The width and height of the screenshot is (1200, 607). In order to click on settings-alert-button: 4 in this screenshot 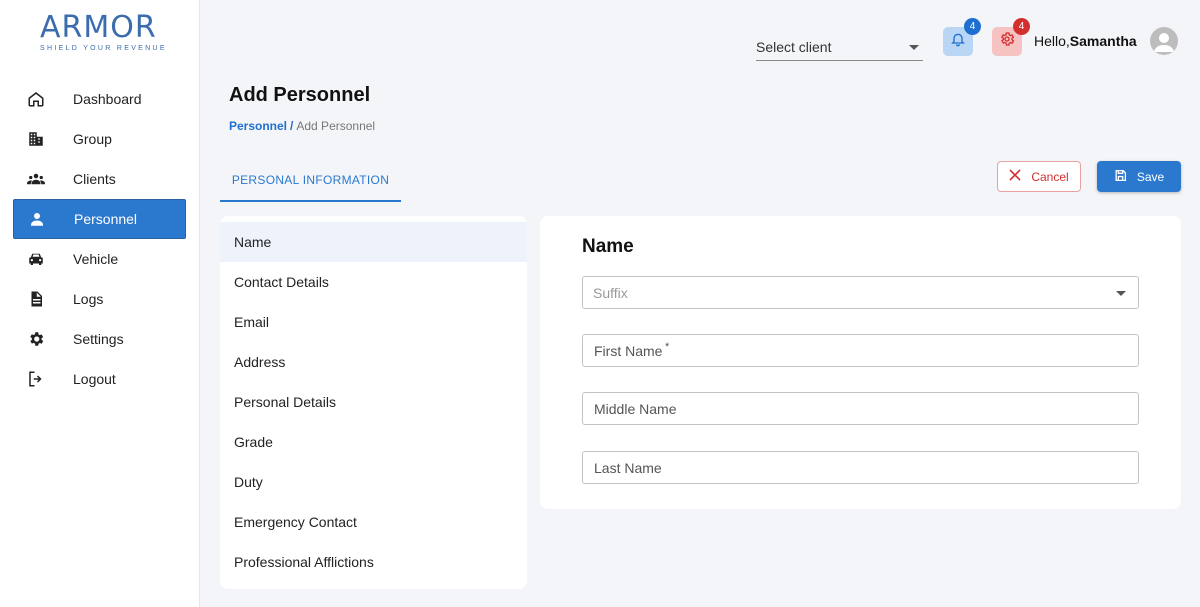, I will do `click(1011, 37)`.